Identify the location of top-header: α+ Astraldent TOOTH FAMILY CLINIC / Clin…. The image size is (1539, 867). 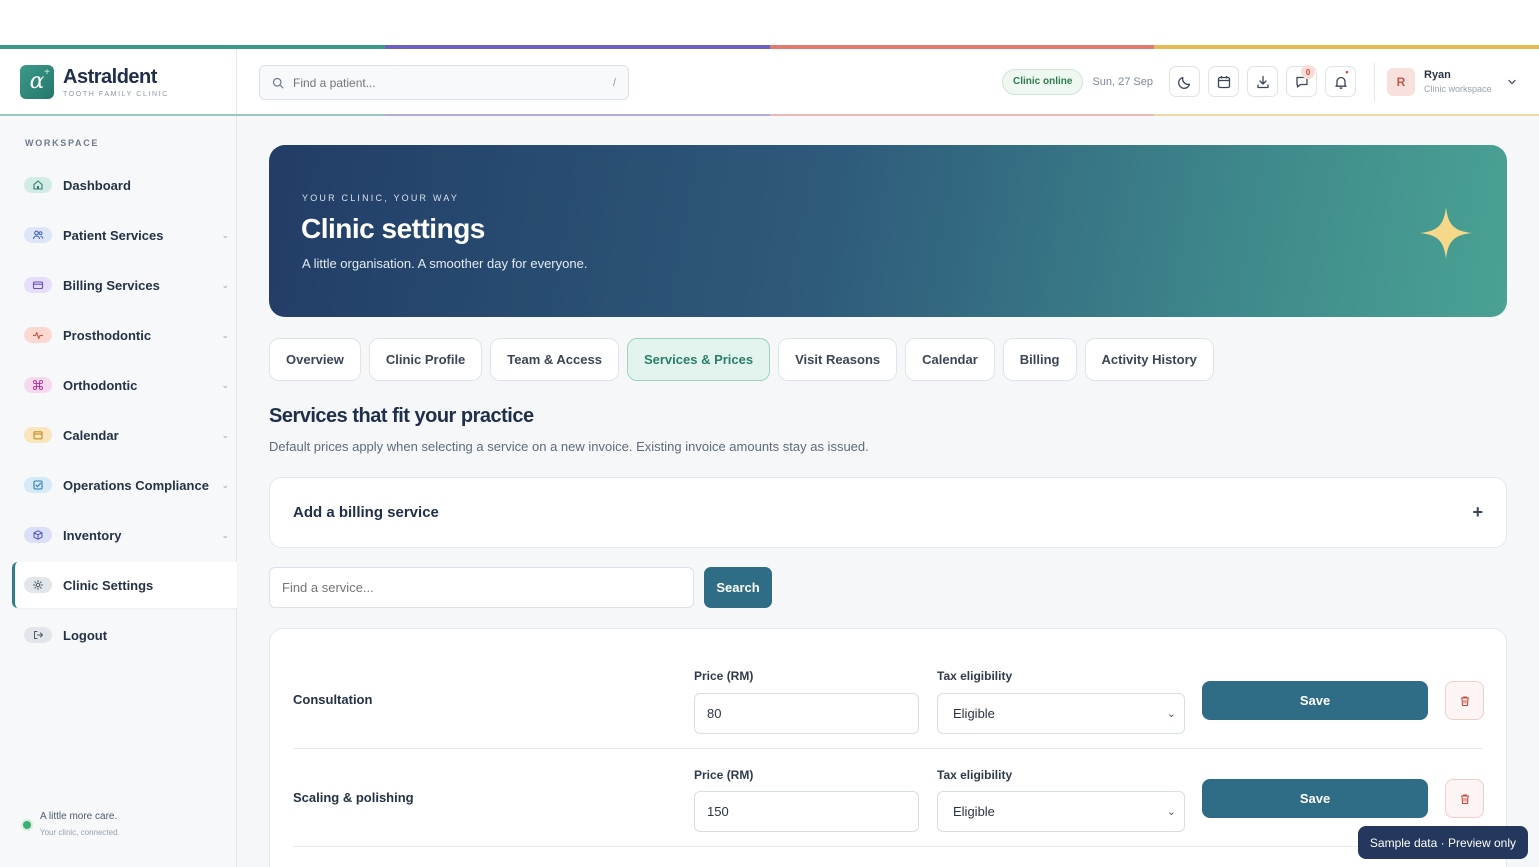
(769, 81).